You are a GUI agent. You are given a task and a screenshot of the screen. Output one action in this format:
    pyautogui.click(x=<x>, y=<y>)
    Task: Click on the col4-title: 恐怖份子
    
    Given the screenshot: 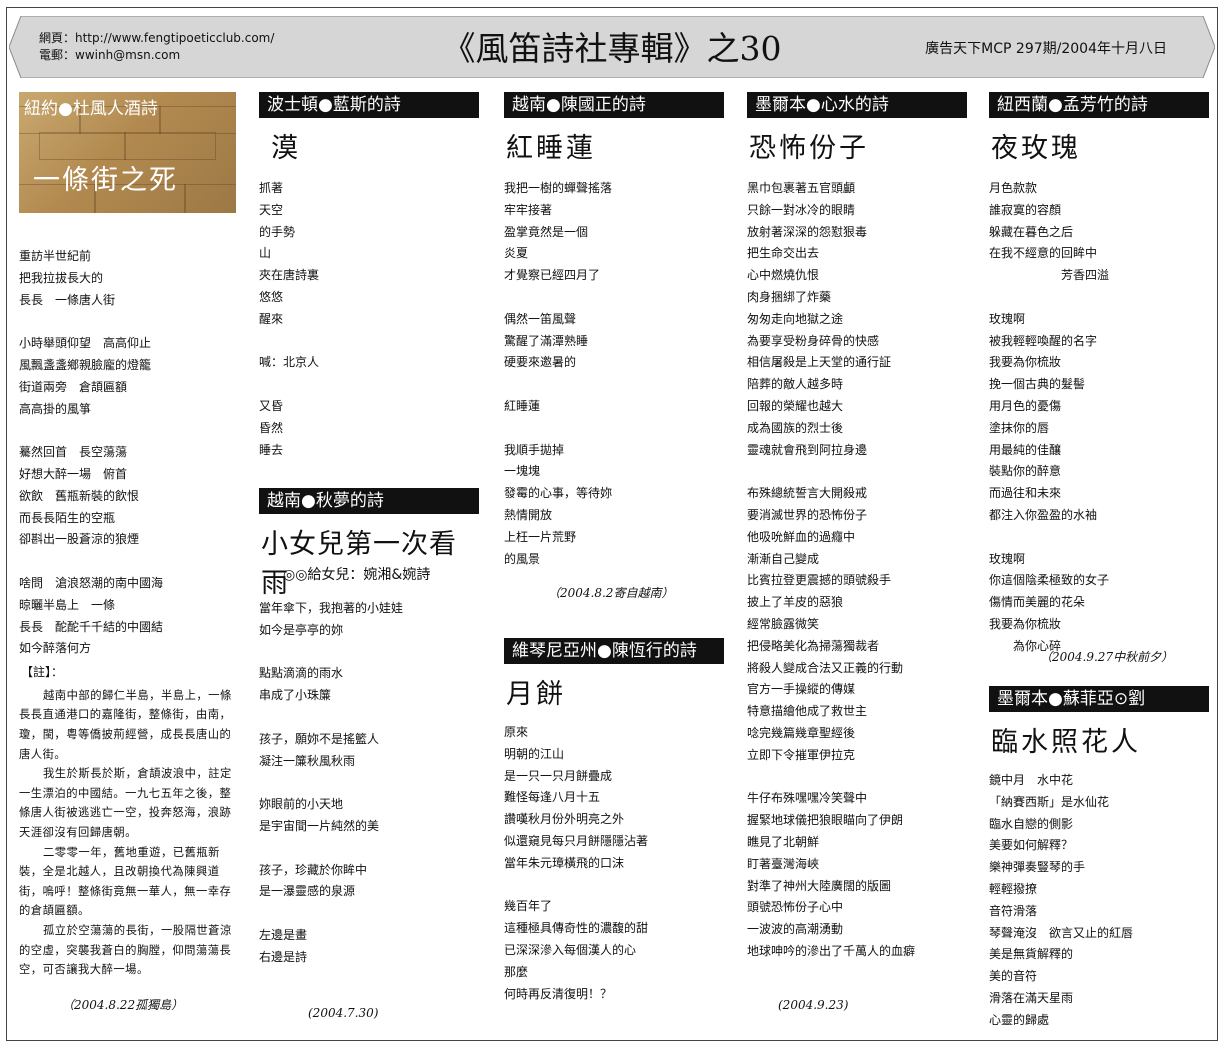 What is the action you would take?
    pyautogui.click(x=809, y=148)
    